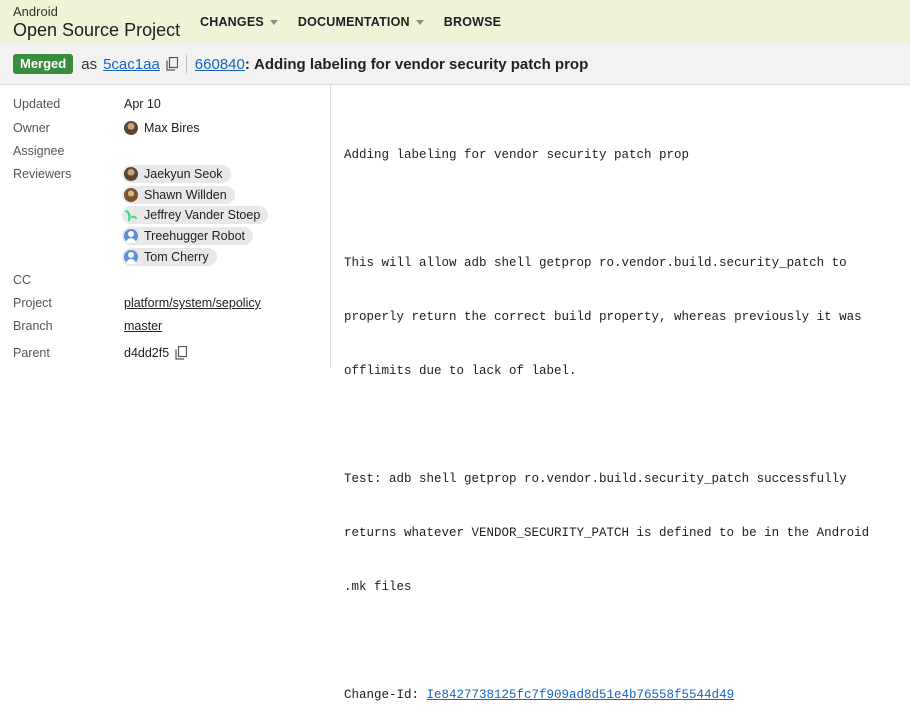  I want to click on project-link: platform/system/sepolicy, so click(192, 303).